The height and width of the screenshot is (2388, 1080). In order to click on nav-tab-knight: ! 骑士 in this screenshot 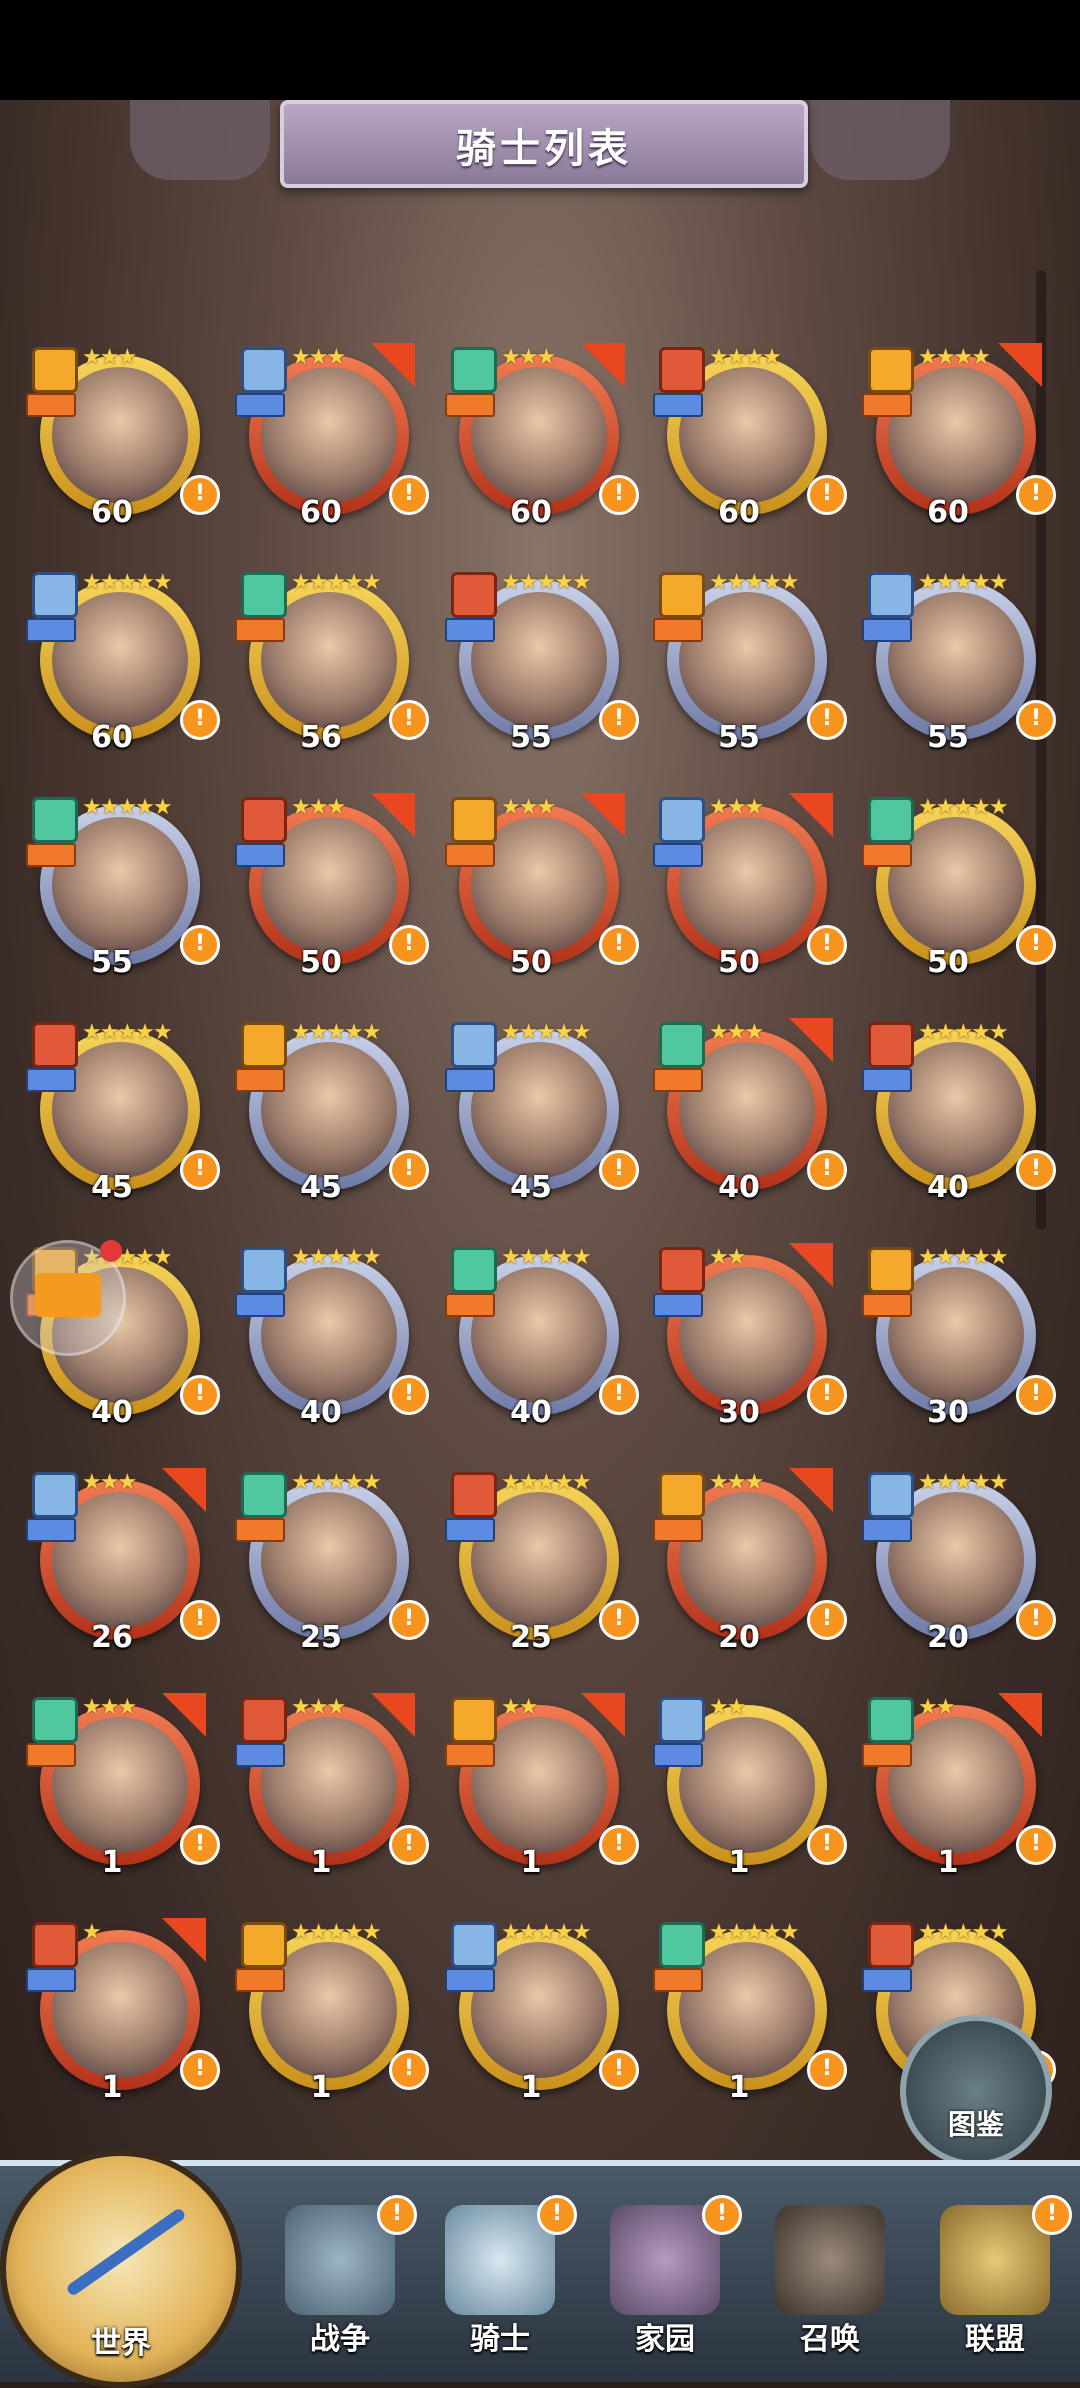, I will do `click(501, 2285)`.